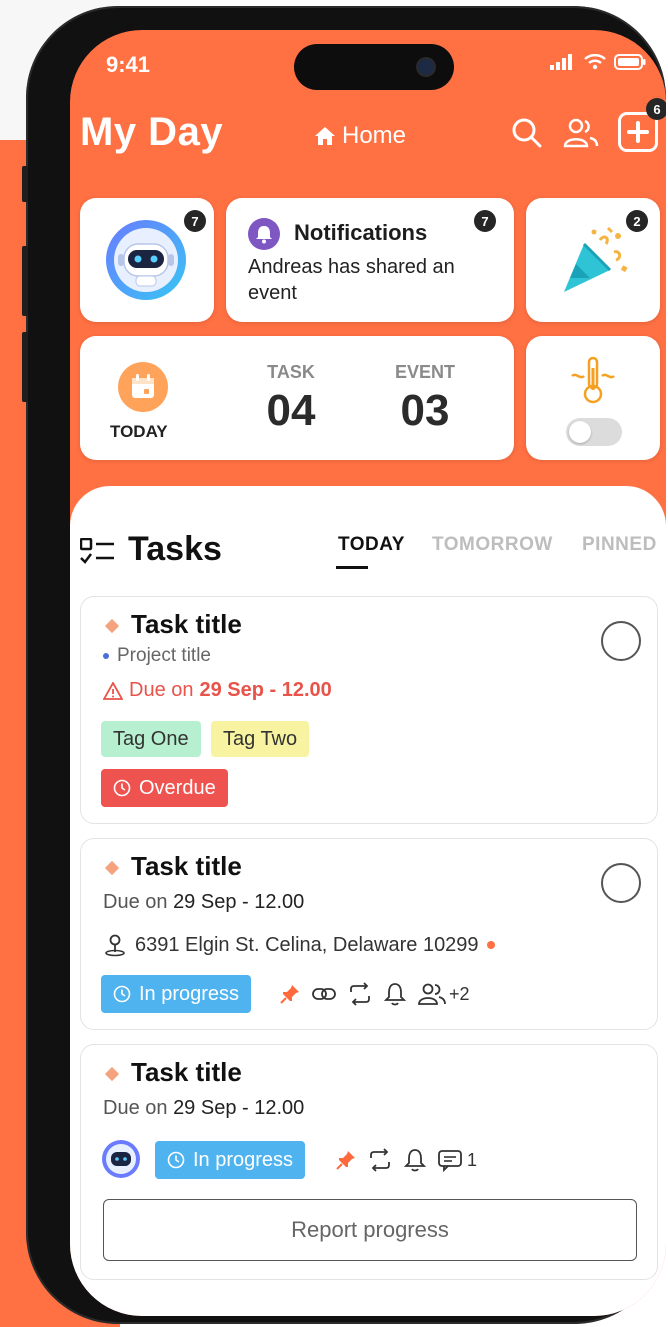 The width and height of the screenshot is (668, 1327). What do you see at coordinates (595, 62) in the screenshot?
I see `wifi-icon` at bounding box center [595, 62].